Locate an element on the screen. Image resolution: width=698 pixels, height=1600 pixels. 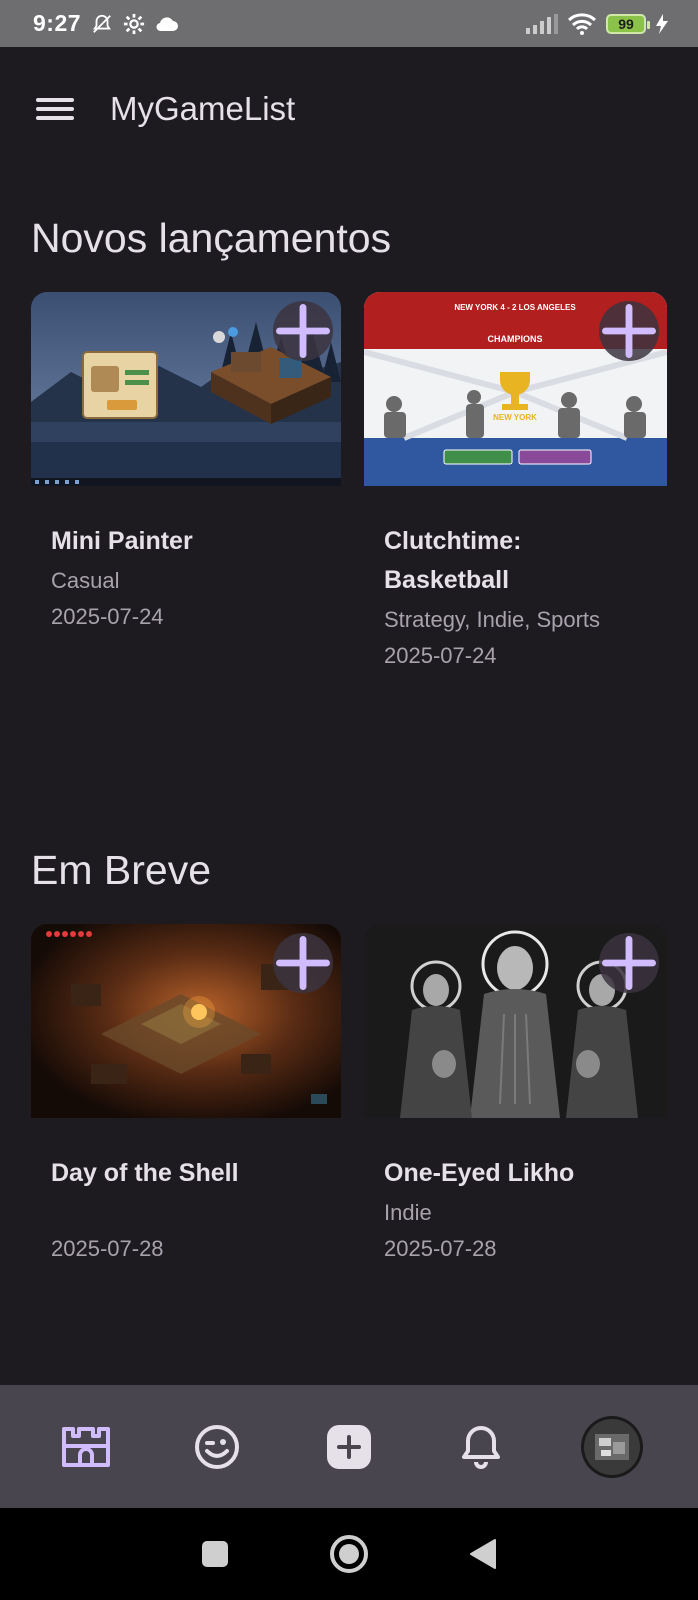
game-genres: Indie is located at coordinates (408, 1212).